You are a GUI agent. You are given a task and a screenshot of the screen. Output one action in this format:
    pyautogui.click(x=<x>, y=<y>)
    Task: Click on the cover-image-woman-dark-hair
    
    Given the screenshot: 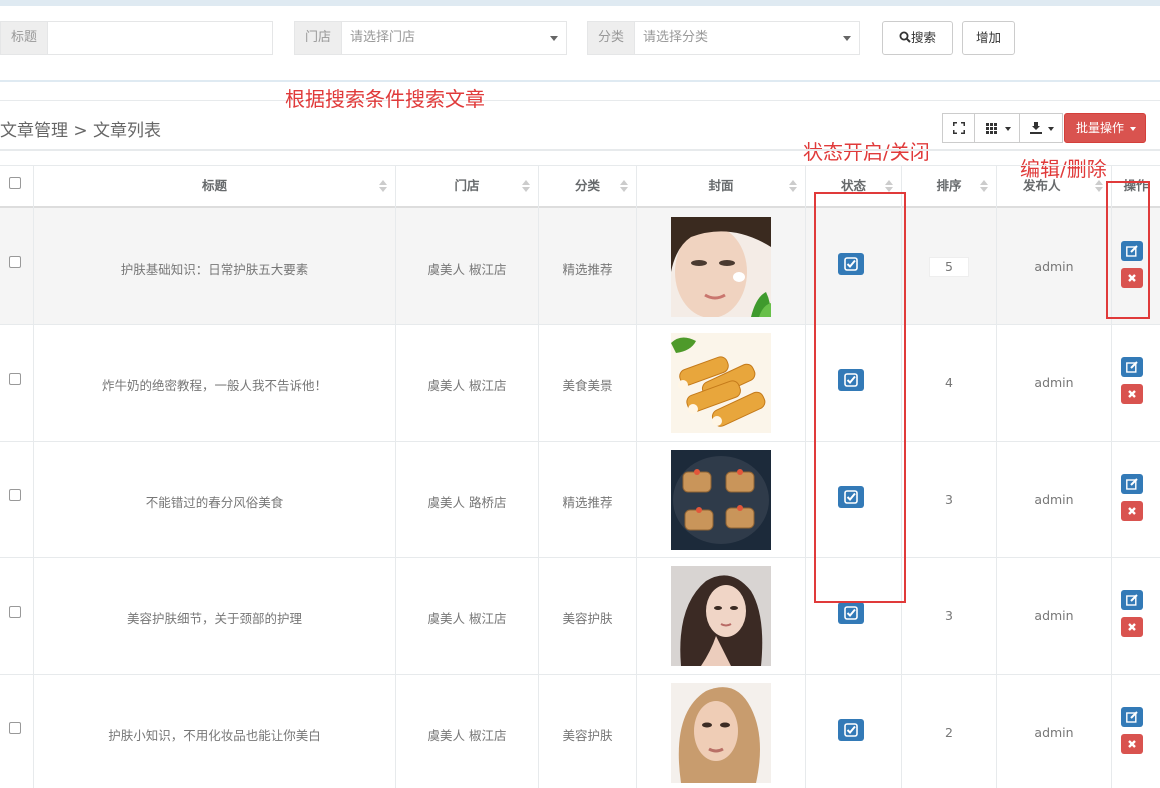 What is the action you would take?
    pyautogui.click(x=721, y=616)
    